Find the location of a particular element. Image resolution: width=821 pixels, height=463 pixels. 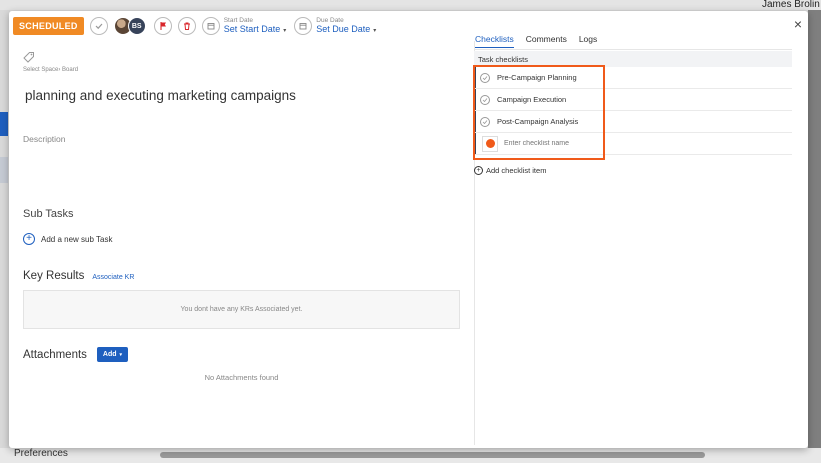

checklist-item: Pre-Campaign Planning is located at coordinates (633, 78).